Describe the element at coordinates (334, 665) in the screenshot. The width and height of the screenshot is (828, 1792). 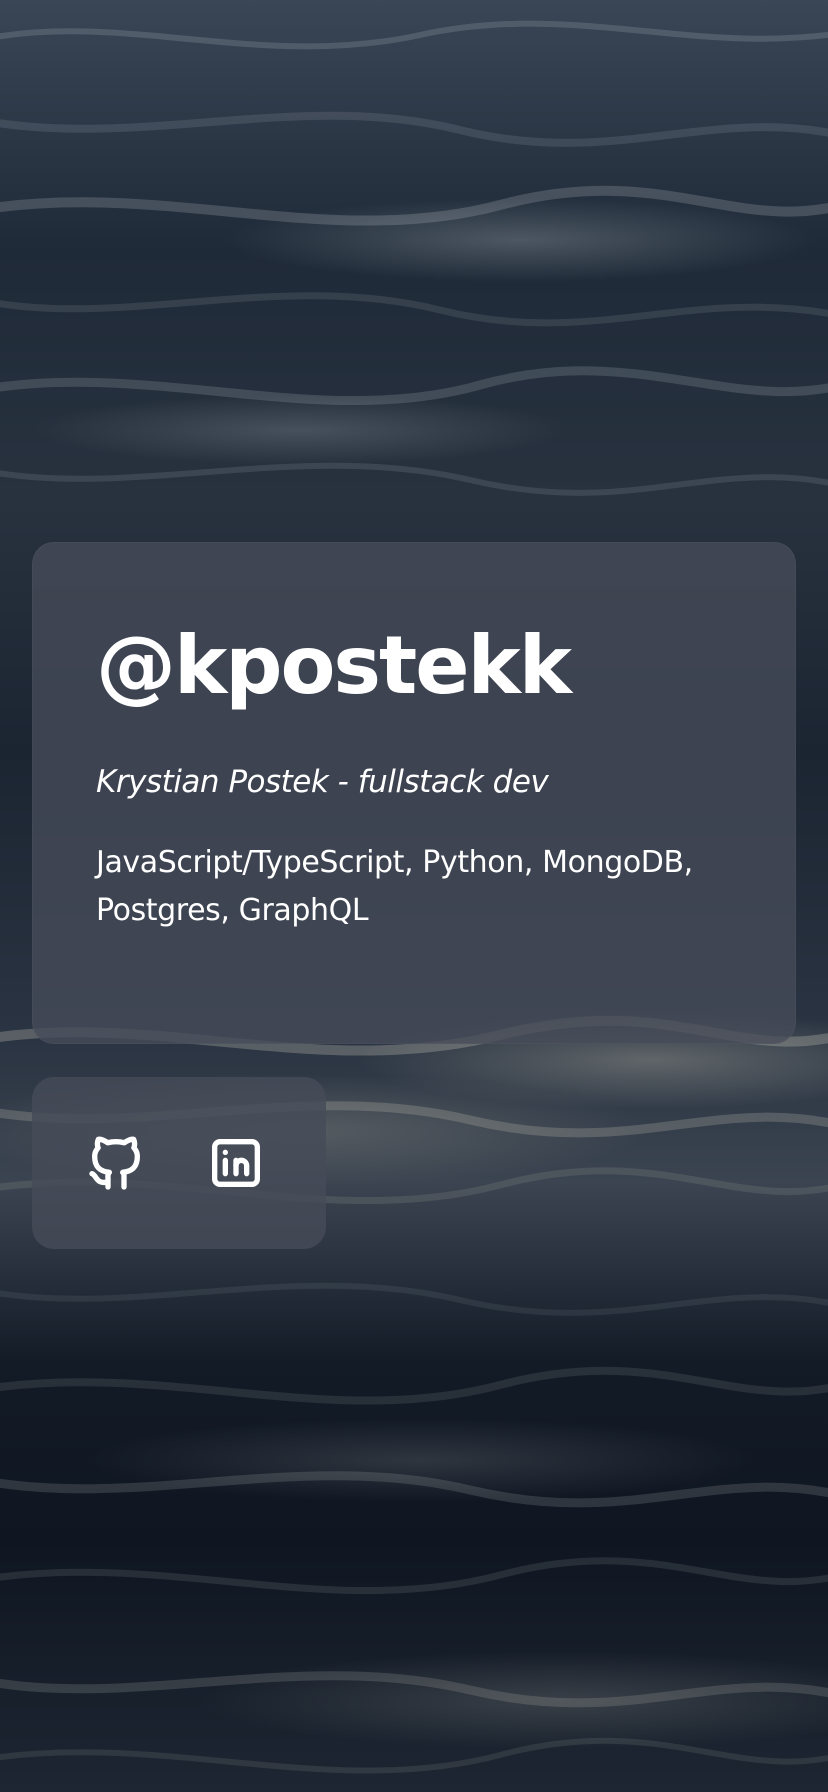
I see `profile-handle: @kpostekk` at that location.